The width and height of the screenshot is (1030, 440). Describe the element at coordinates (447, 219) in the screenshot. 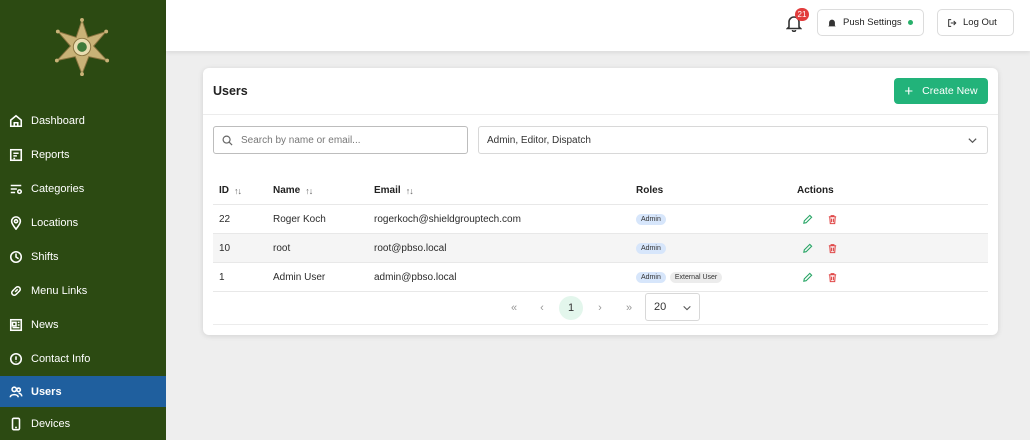

I see `cell-email: rogerkoch@shieldgrouptech.com` at that location.